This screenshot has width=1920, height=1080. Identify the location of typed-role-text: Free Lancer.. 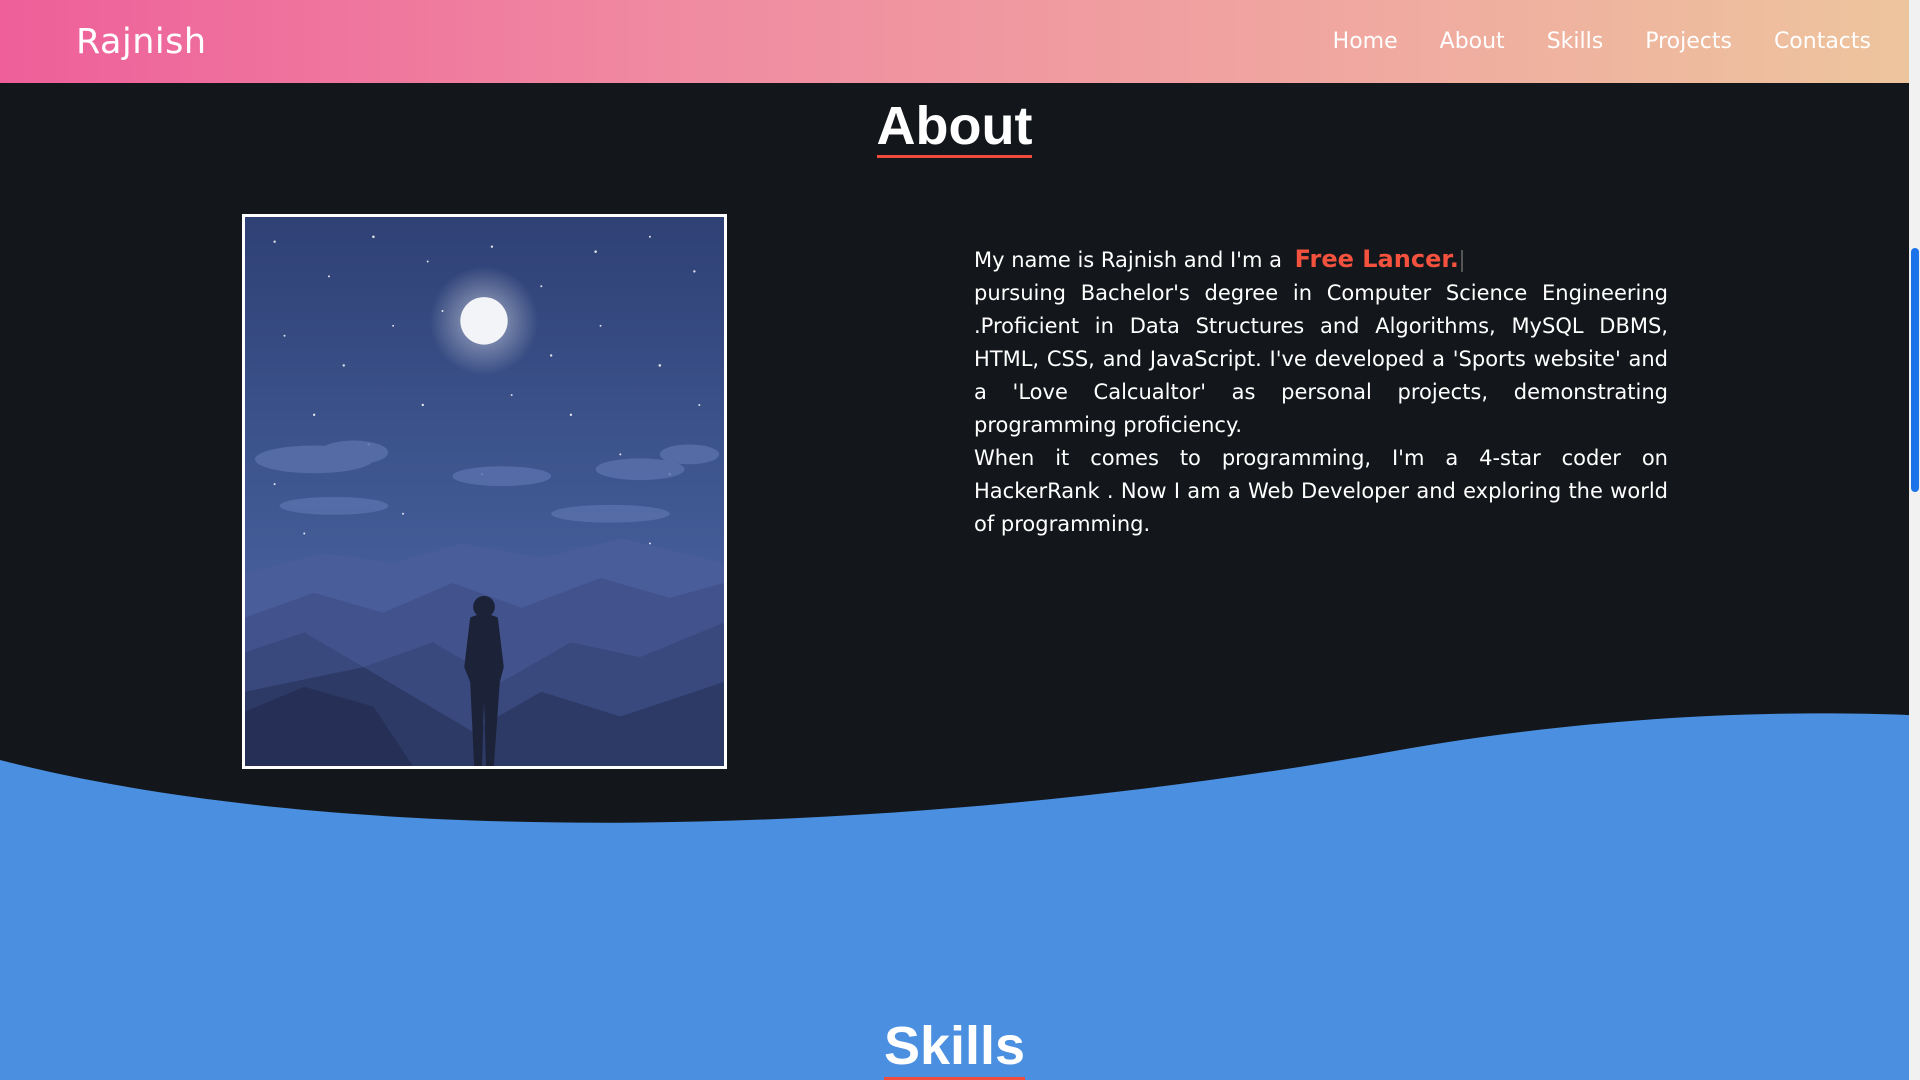
(1376, 259).